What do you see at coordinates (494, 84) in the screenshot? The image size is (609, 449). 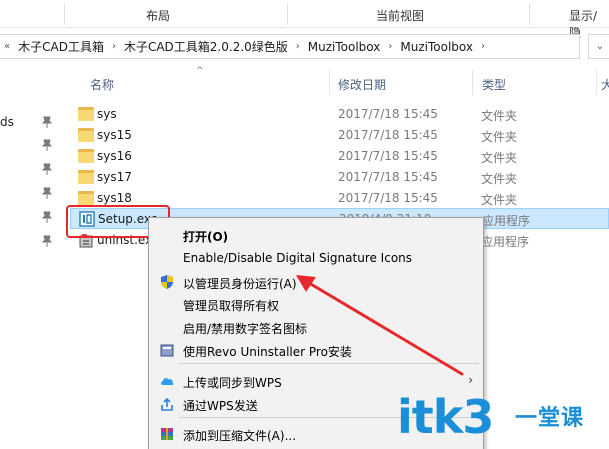 I see `column-header-type: 类型` at bounding box center [494, 84].